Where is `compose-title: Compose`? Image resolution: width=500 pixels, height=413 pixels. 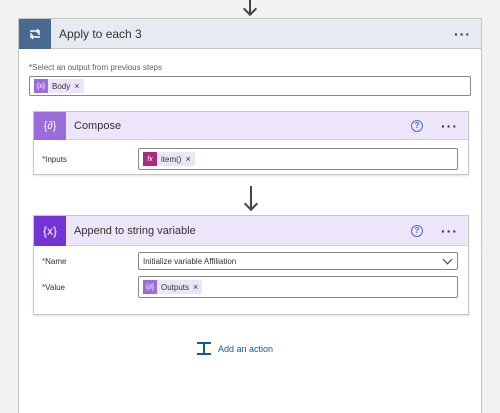 compose-title: Compose is located at coordinates (242, 126).